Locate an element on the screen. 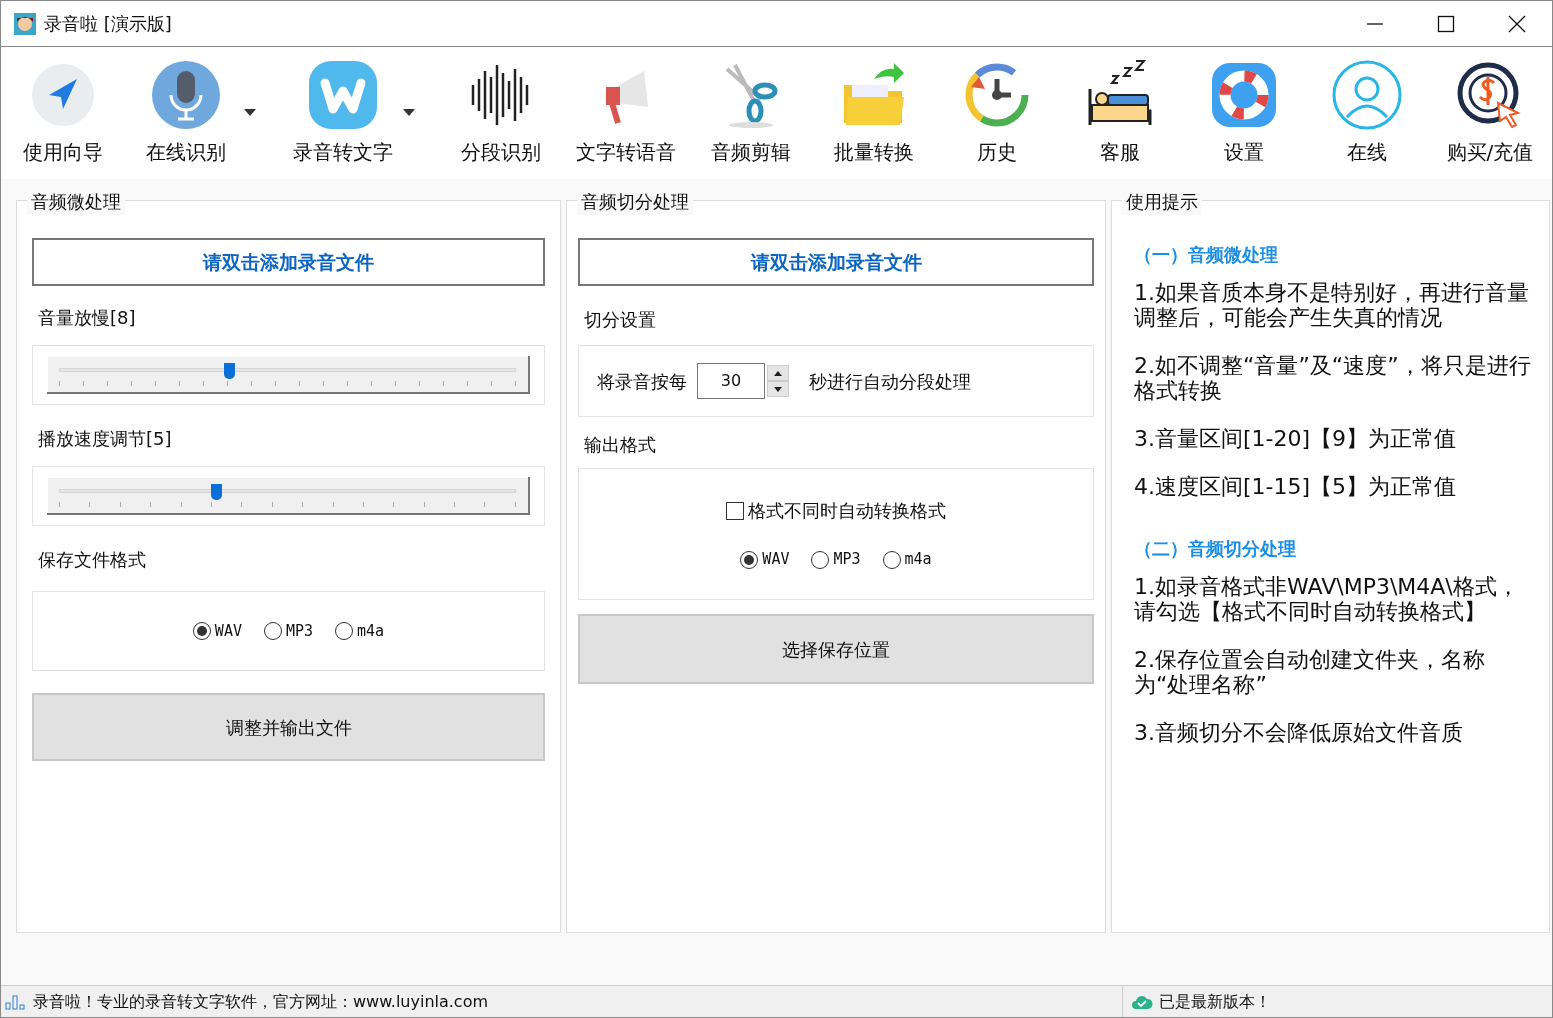 The image size is (1553, 1018). toolbar-button: 客服 is located at coordinates (1120, 113).